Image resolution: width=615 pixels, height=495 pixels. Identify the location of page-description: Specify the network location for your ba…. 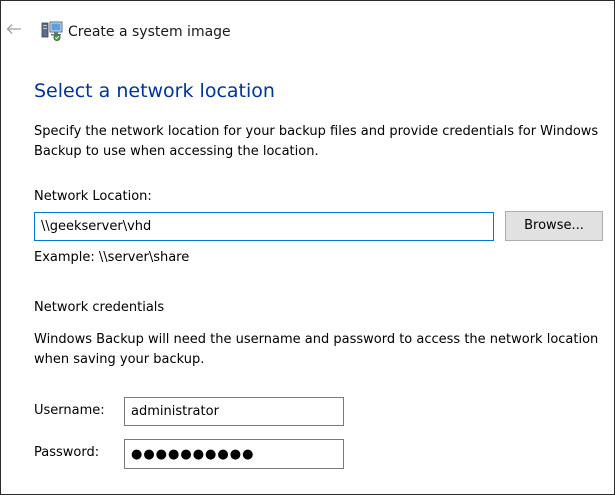
(316, 141).